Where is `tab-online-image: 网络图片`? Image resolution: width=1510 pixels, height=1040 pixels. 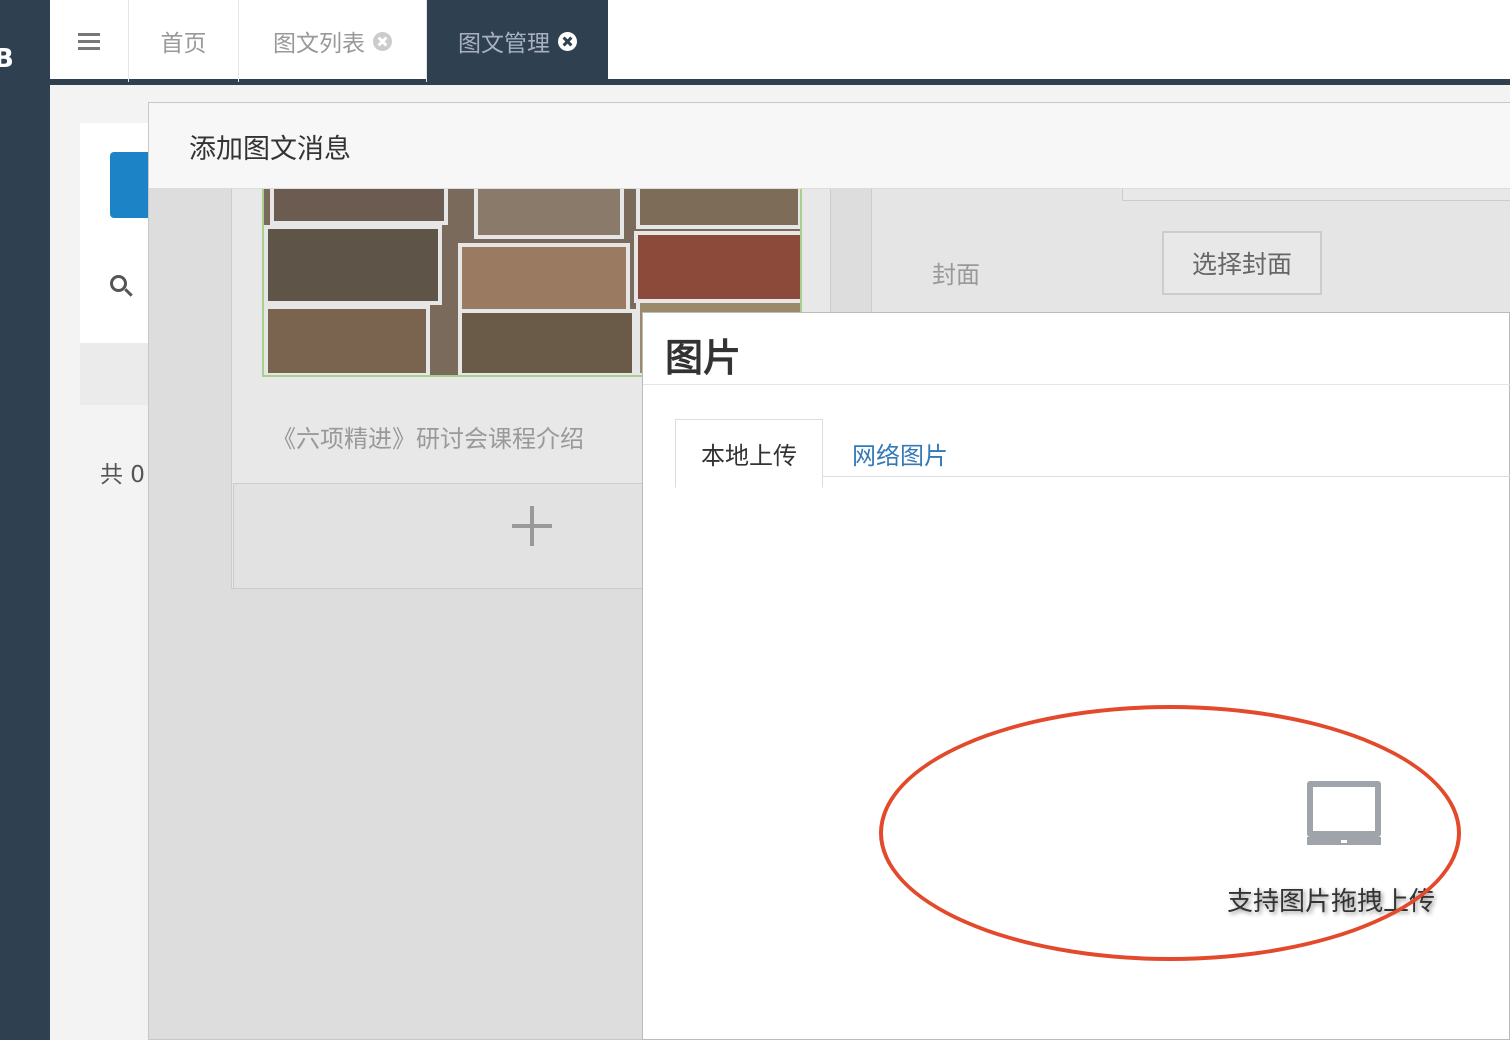
tab-online-image: 网络图片 is located at coordinates (900, 453).